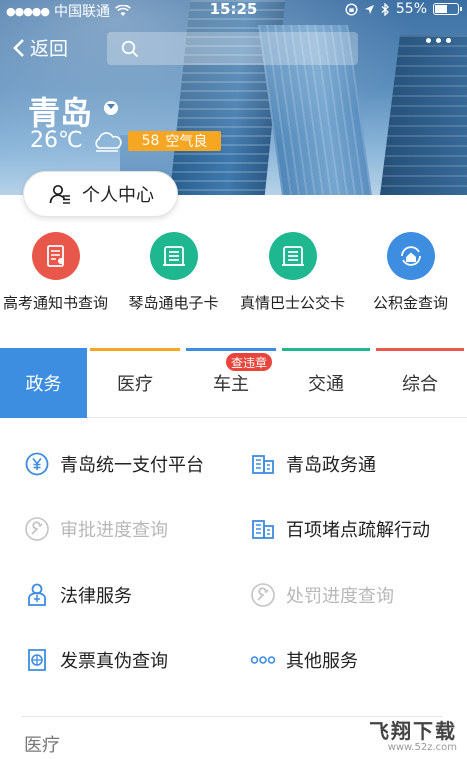 The image size is (467, 759). I want to click on shortcut-label: 真情巴士公交卡, so click(292, 303).